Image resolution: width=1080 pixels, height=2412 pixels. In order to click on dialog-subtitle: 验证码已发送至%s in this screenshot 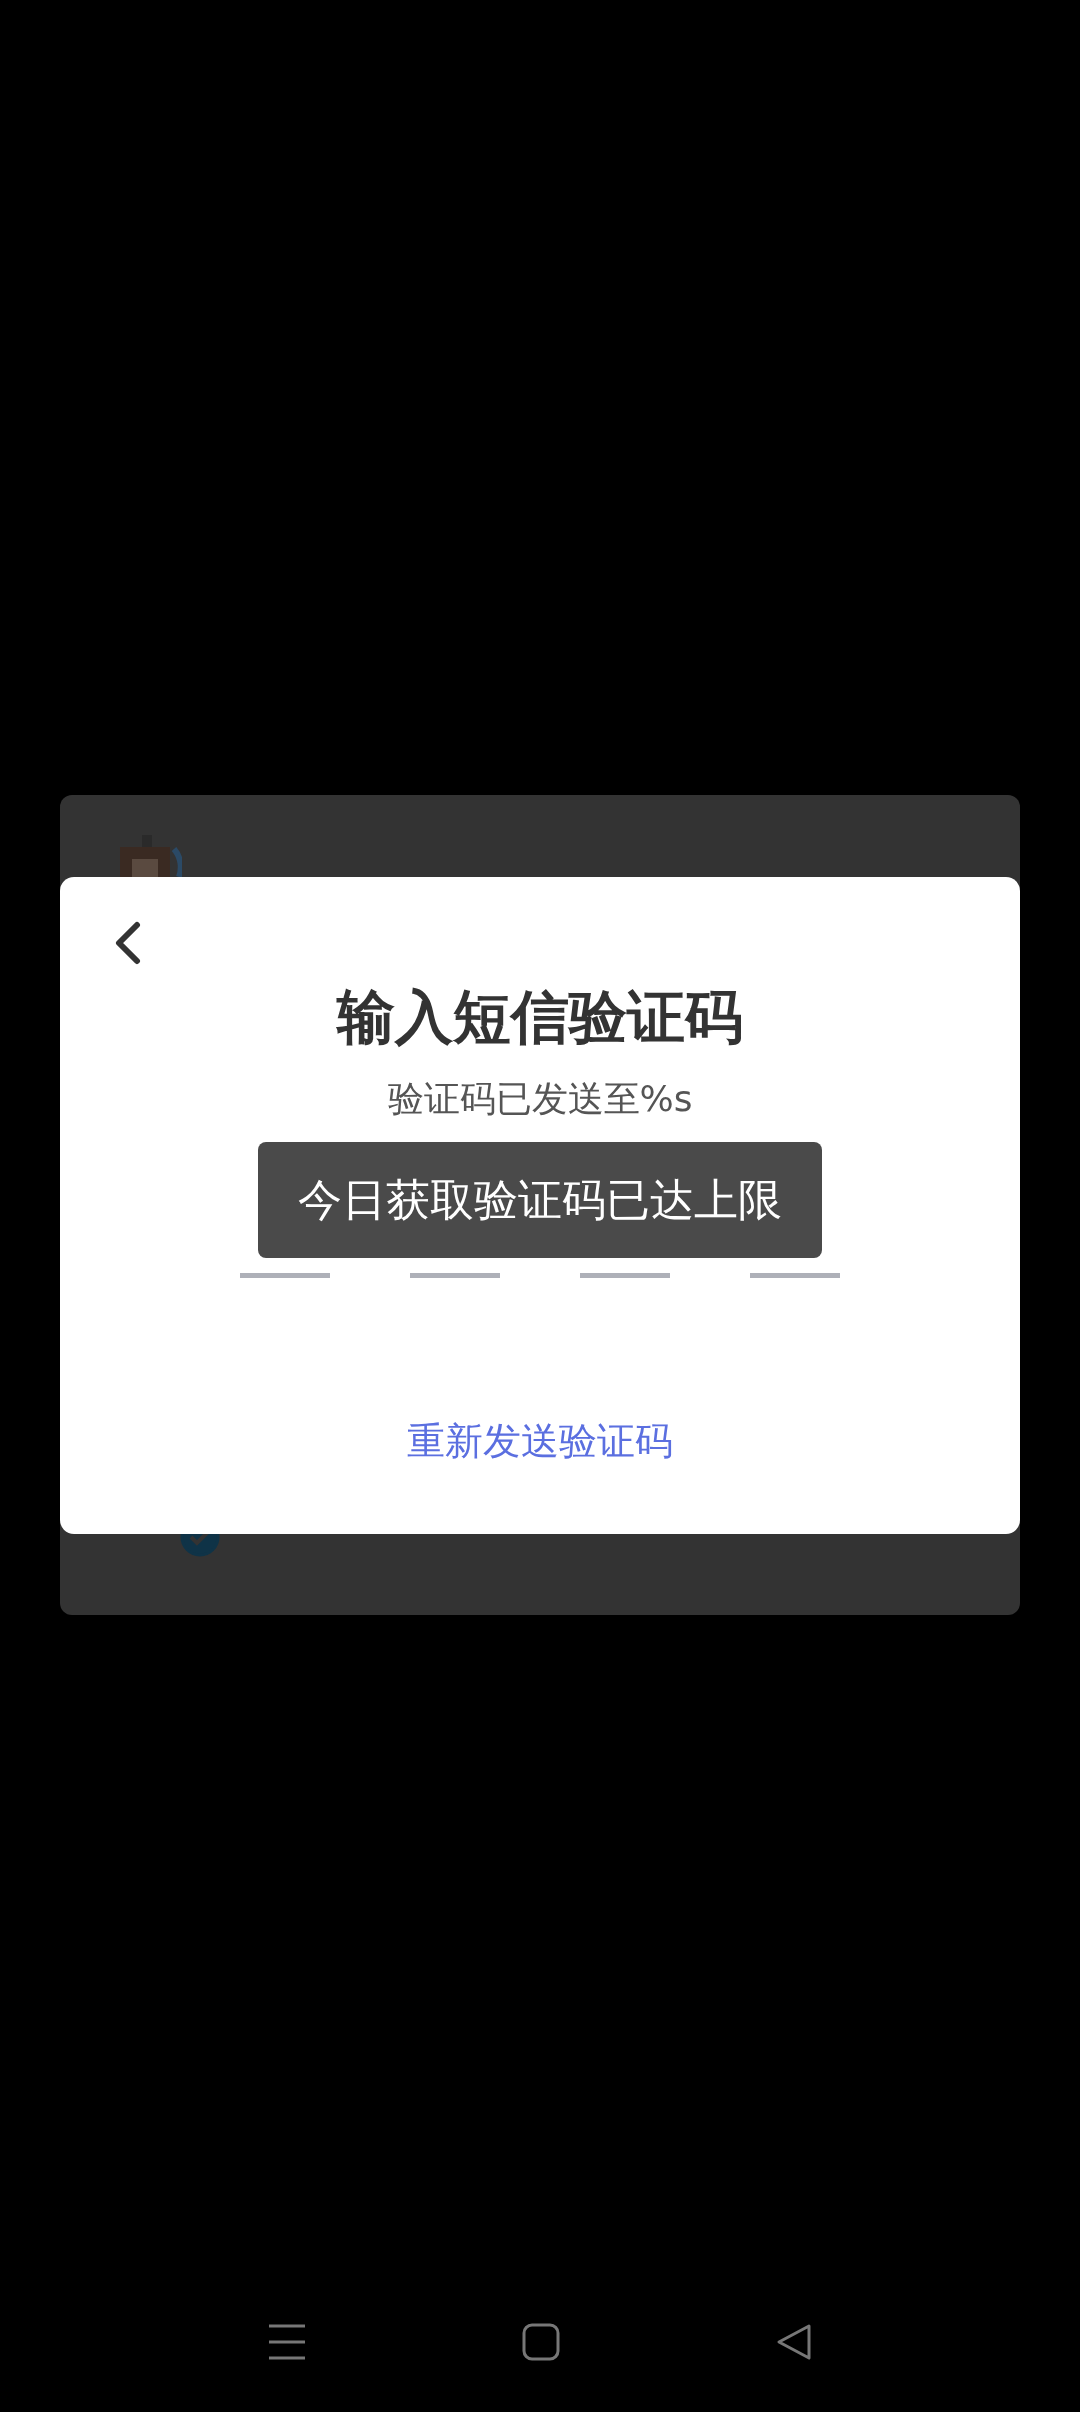, I will do `click(540, 1099)`.